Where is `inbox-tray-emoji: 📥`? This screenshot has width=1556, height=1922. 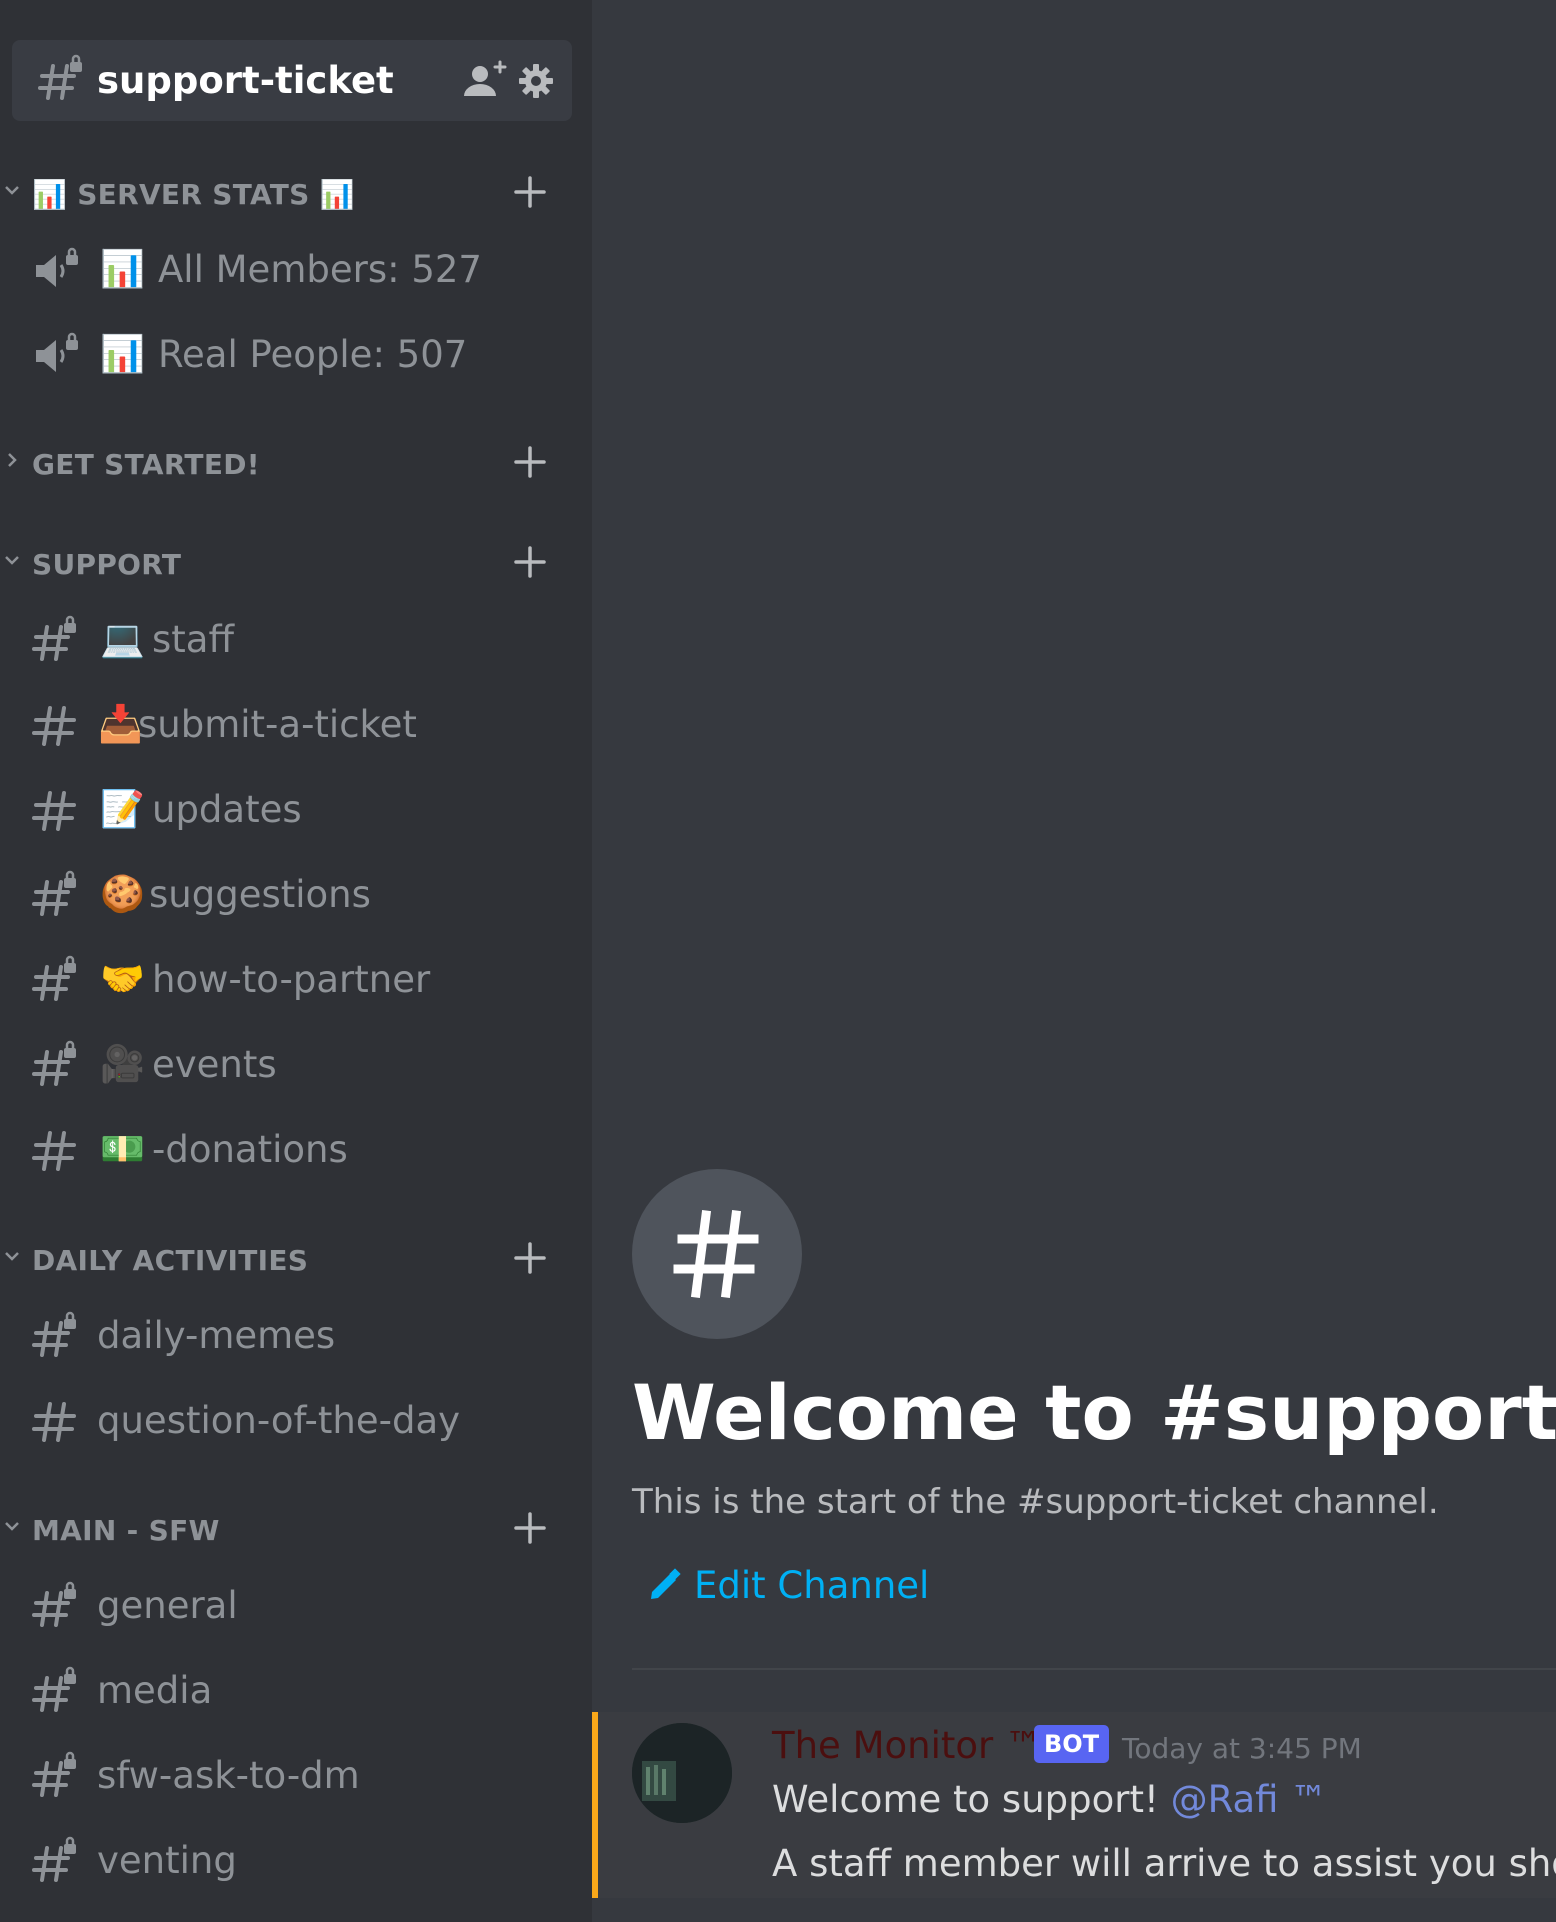 inbox-tray-emoji: 📥 is located at coordinates (120, 724).